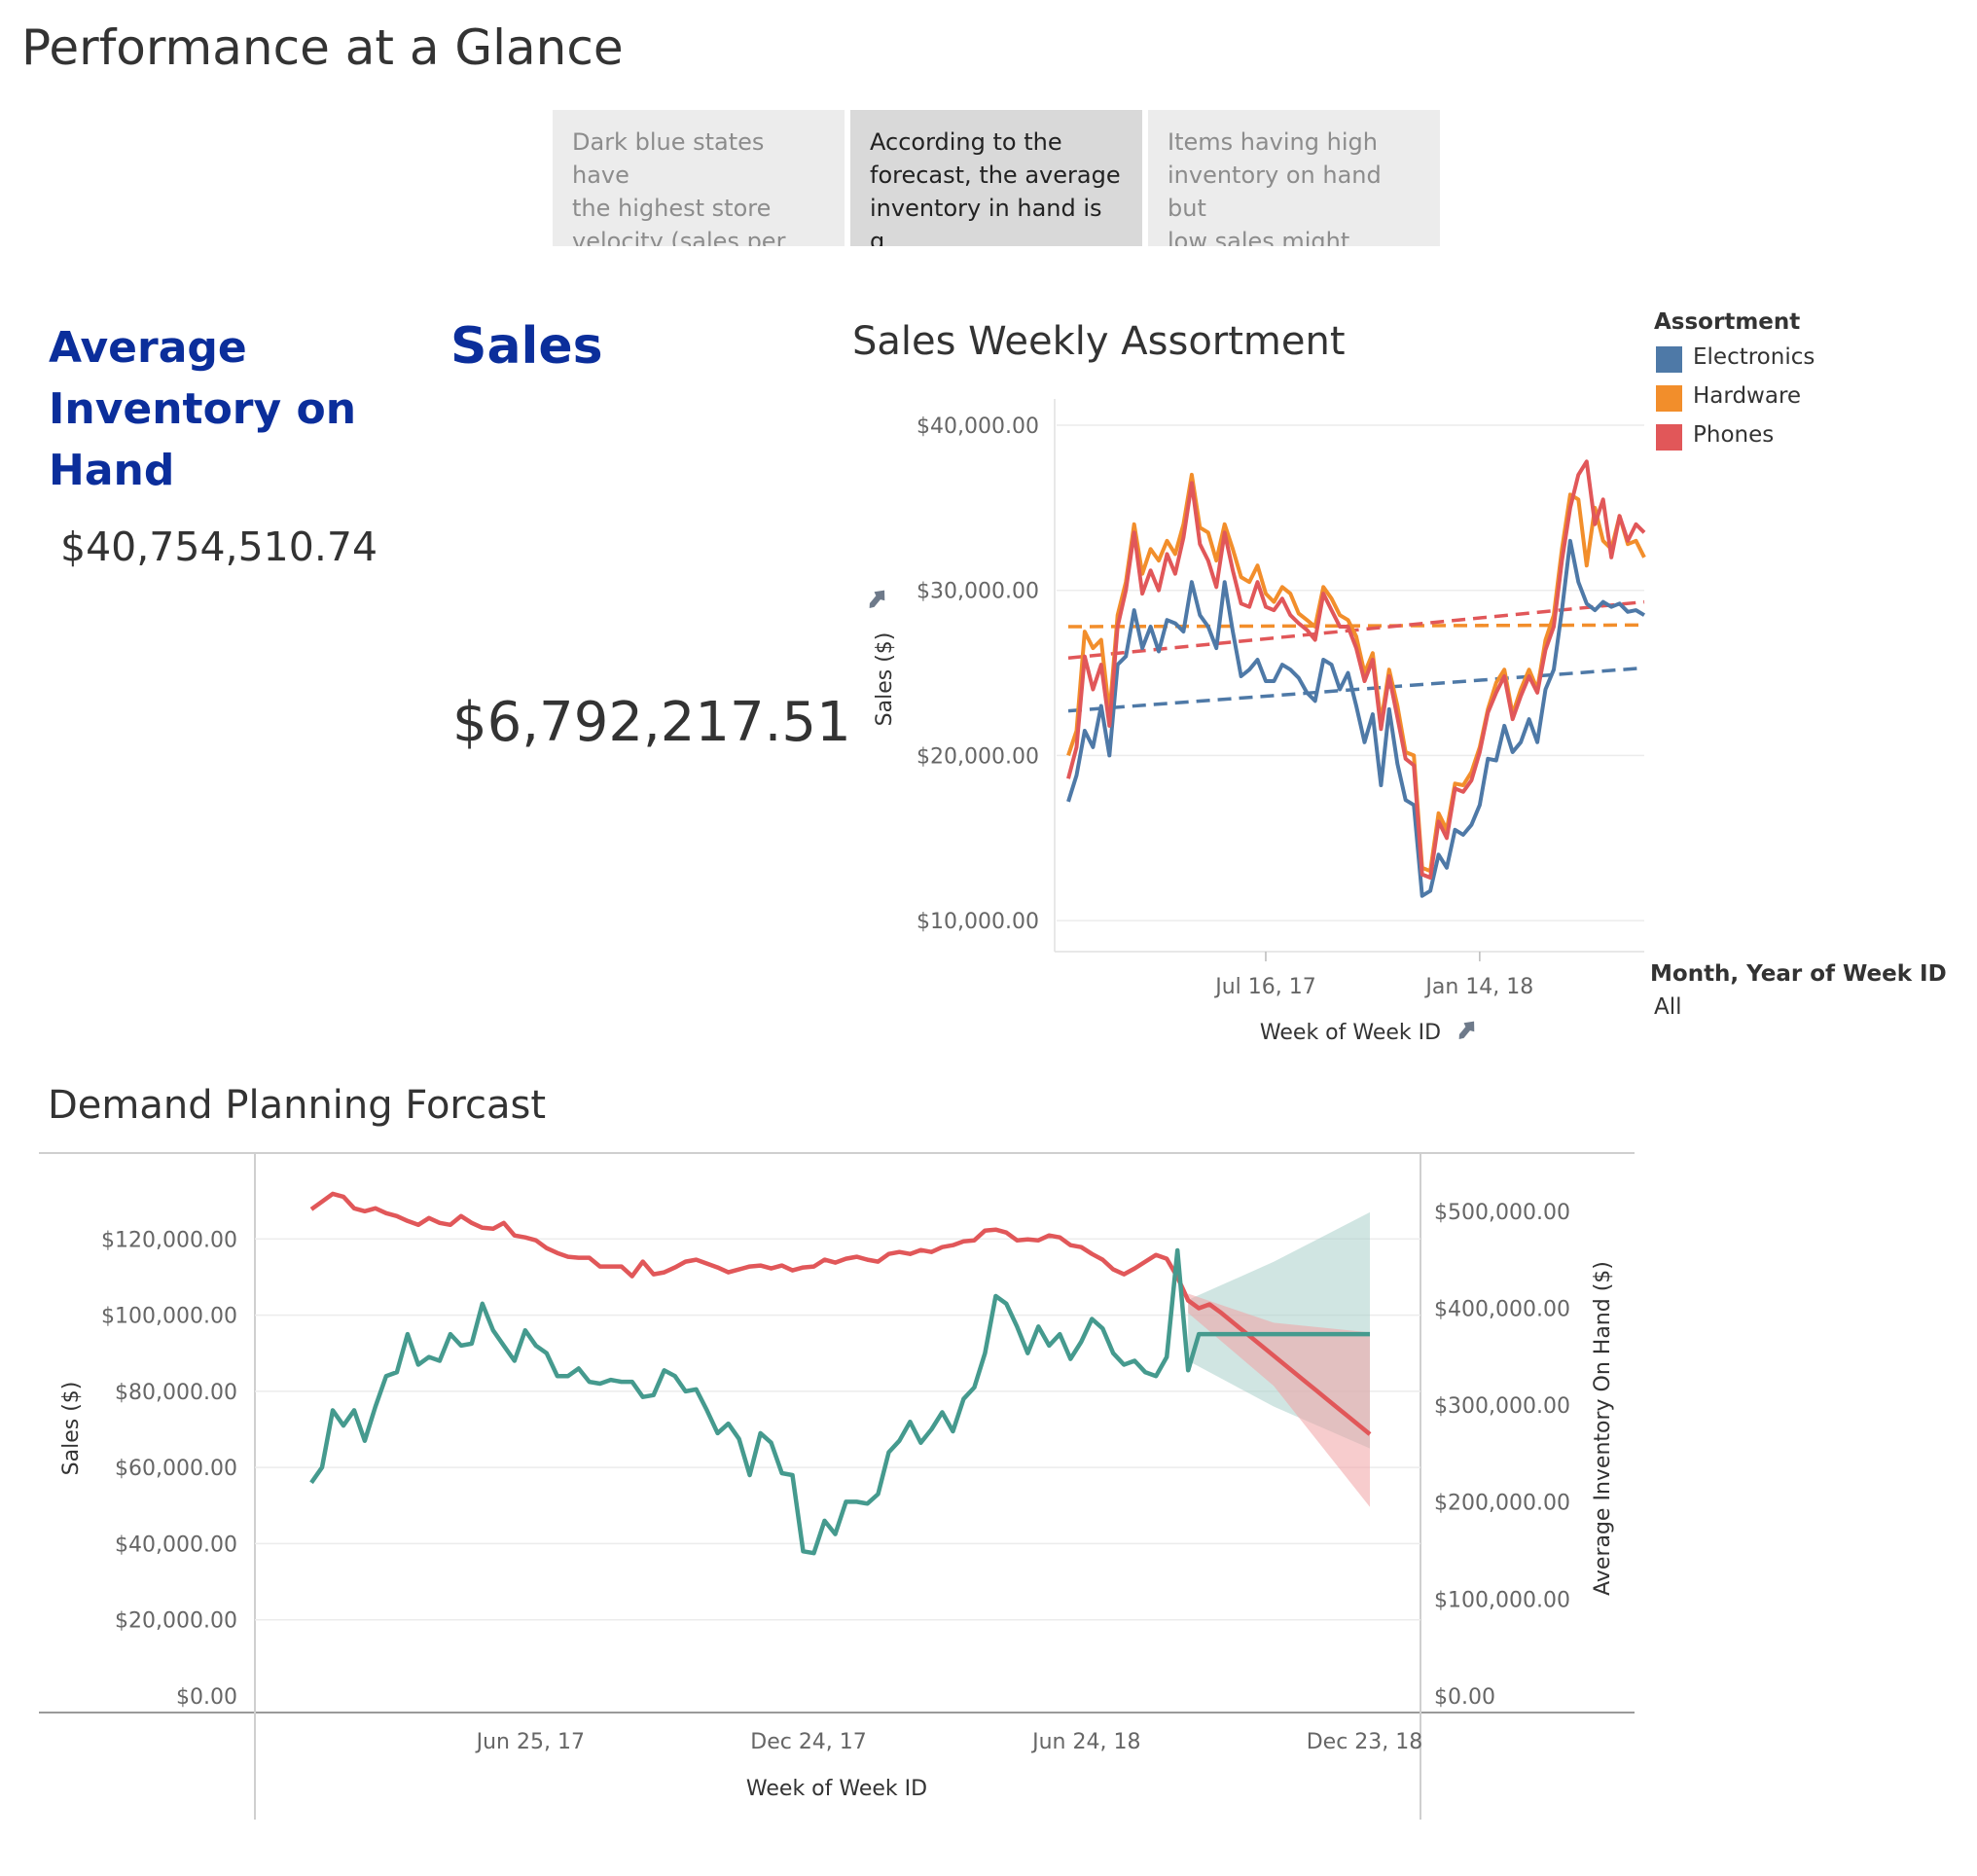 The width and height of the screenshot is (1977, 1876). What do you see at coordinates (176, 1621) in the screenshot?
I see `chart2-y-tick-label: $20,000.00` at bounding box center [176, 1621].